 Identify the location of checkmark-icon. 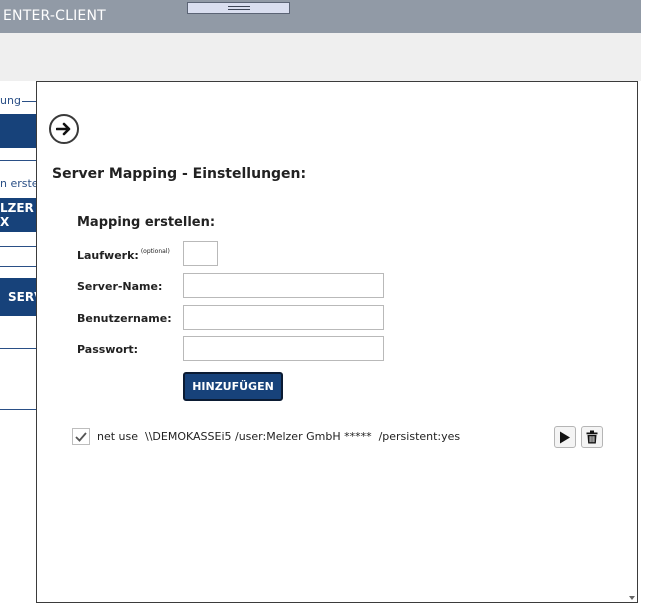
(81, 436).